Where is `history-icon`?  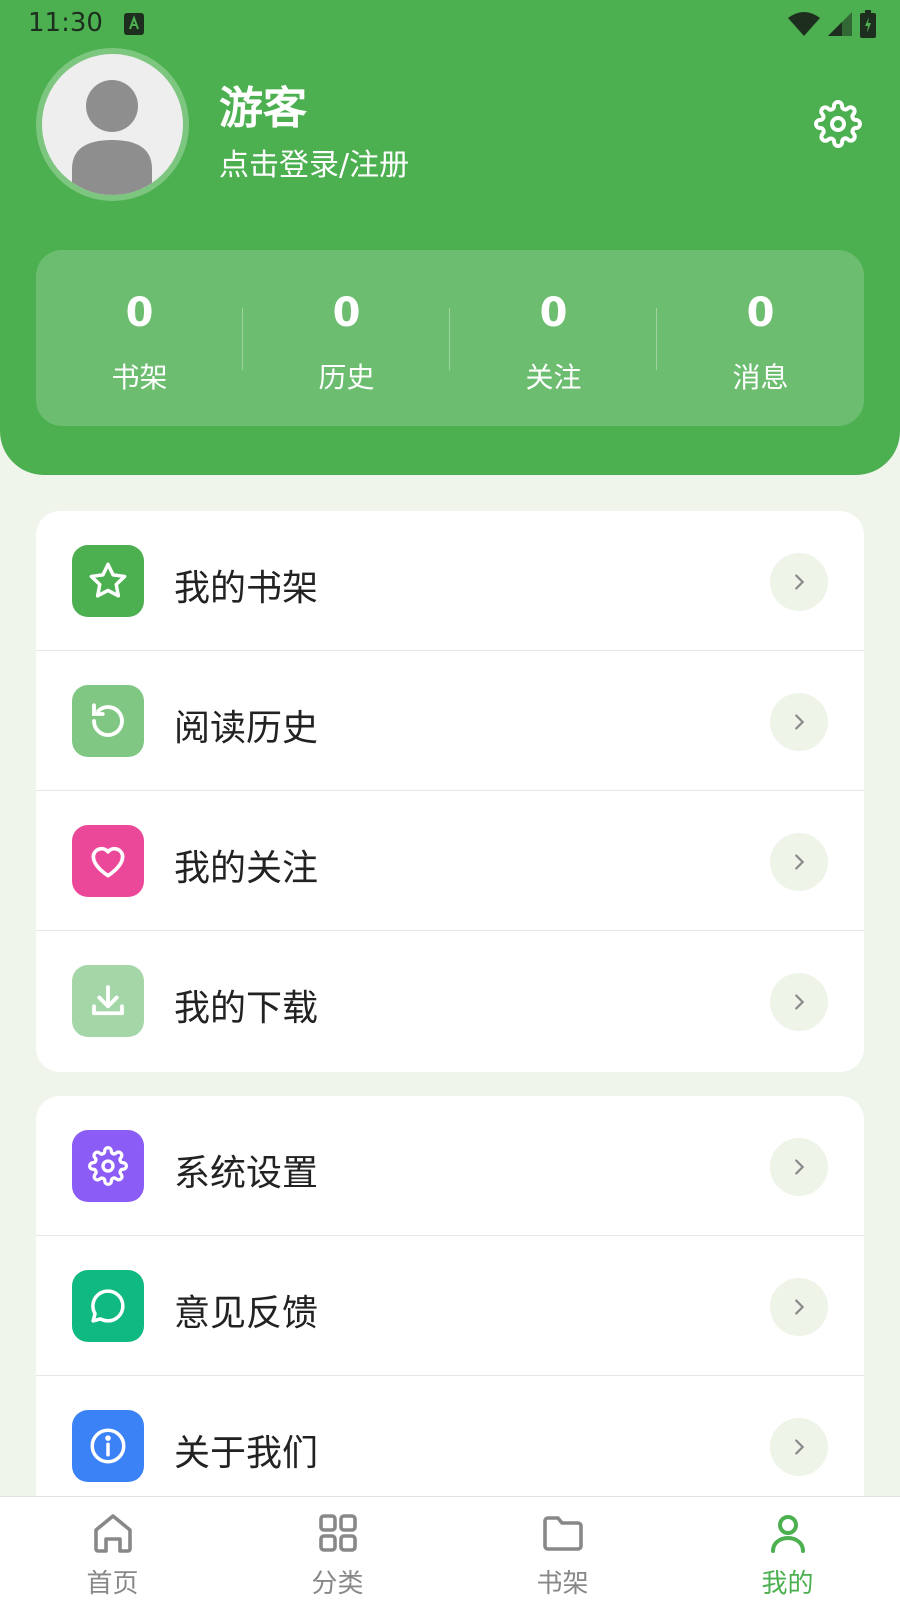 history-icon is located at coordinates (108, 721).